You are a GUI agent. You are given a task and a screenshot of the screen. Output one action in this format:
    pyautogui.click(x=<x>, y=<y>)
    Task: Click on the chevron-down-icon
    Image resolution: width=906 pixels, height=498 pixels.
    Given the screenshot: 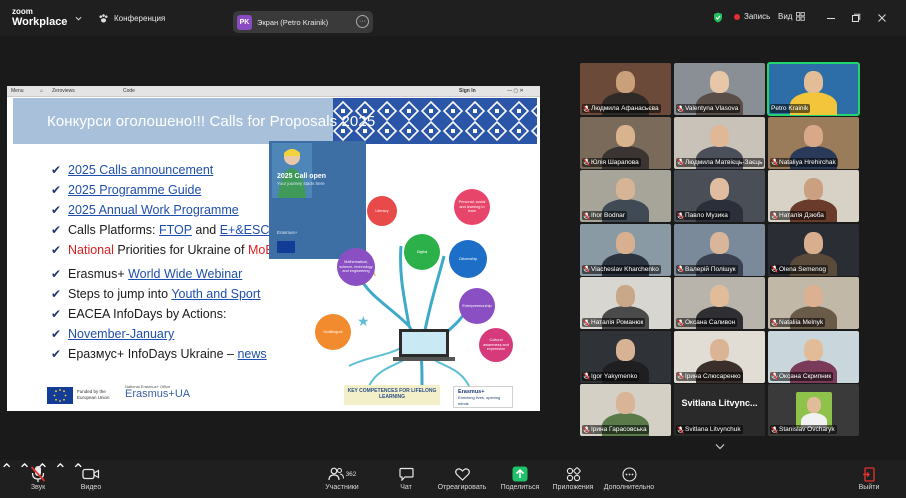 What is the action you would take?
    pyautogui.click(x=78, y=18)
    